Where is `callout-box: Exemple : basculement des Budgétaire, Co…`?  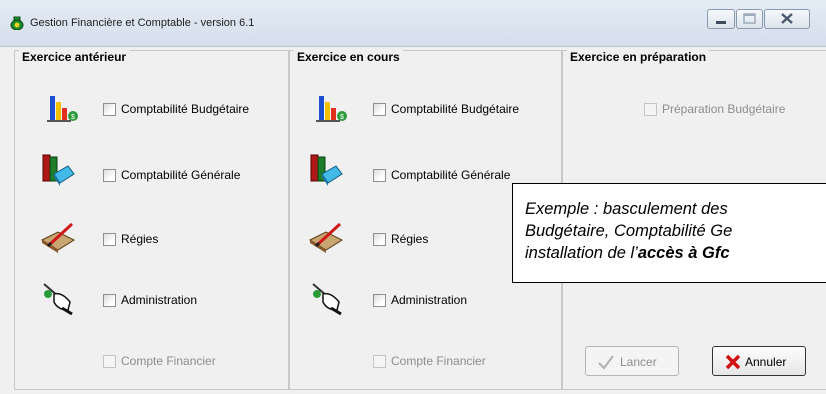
callout-box: Exemple : basculement des Budgétaire, Co… is located at coordinates (669, 233).